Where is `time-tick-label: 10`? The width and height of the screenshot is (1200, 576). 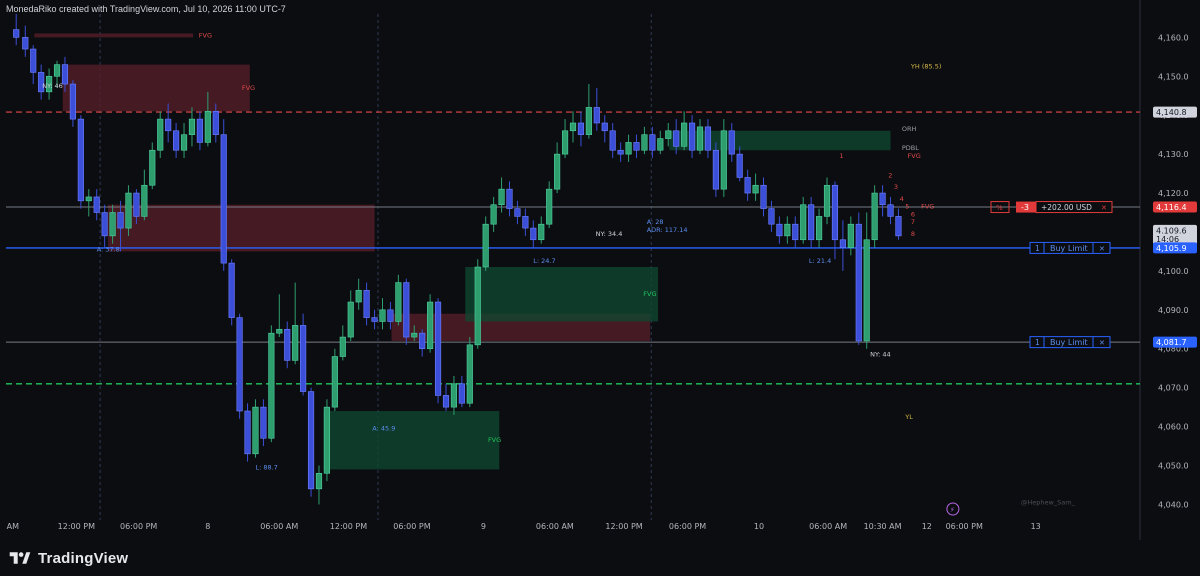
time-tick-label: 10 is located at coordinates (759, 526).